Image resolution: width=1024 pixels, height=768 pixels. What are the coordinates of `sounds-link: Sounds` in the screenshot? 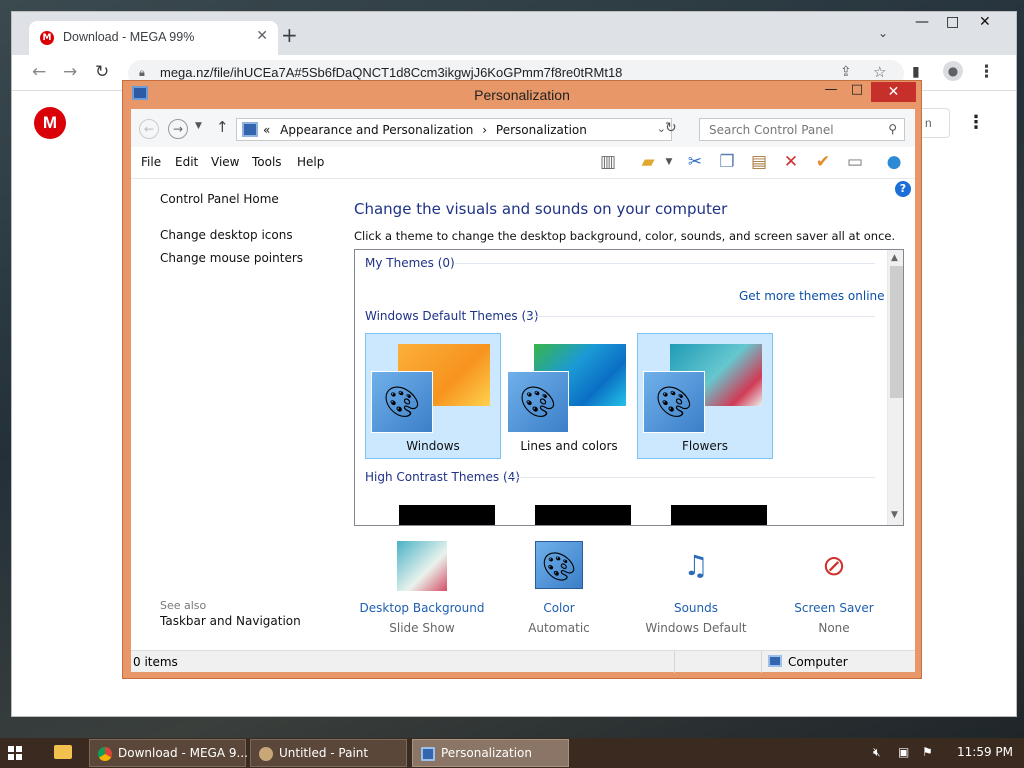 It's located at (696, 608).